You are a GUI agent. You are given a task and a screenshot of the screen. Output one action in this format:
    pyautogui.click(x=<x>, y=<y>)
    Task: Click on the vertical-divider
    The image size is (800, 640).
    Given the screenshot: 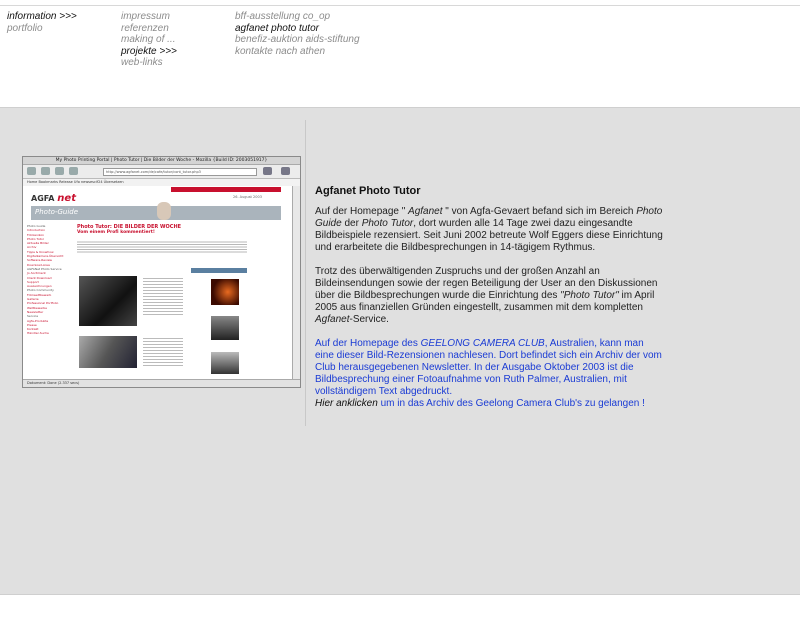 What is the action you would take?
    pyautogui.click(x=305, y=273)
    